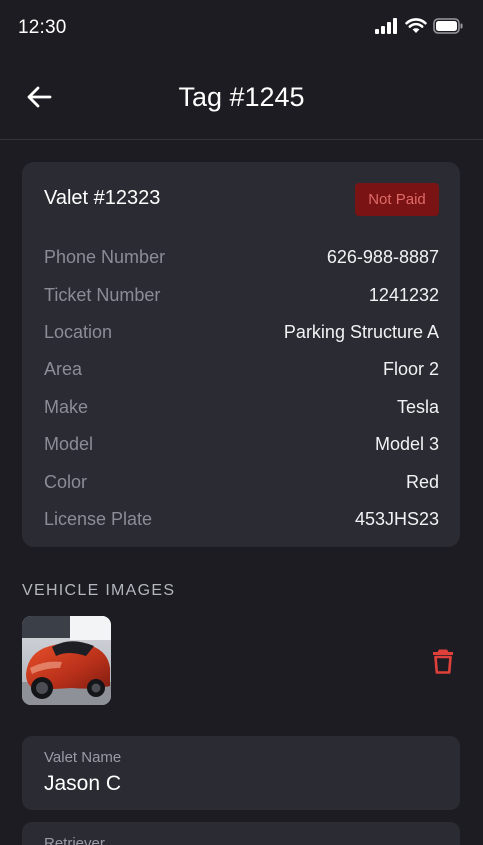 Image resolution: width=483 pixels, height=845 pixels. What do you see at coordinates (241, 294) in the screenshot?
I see `detail-row-ticket-number: Ticket Number 1241232` at bounding box center [241, 294].